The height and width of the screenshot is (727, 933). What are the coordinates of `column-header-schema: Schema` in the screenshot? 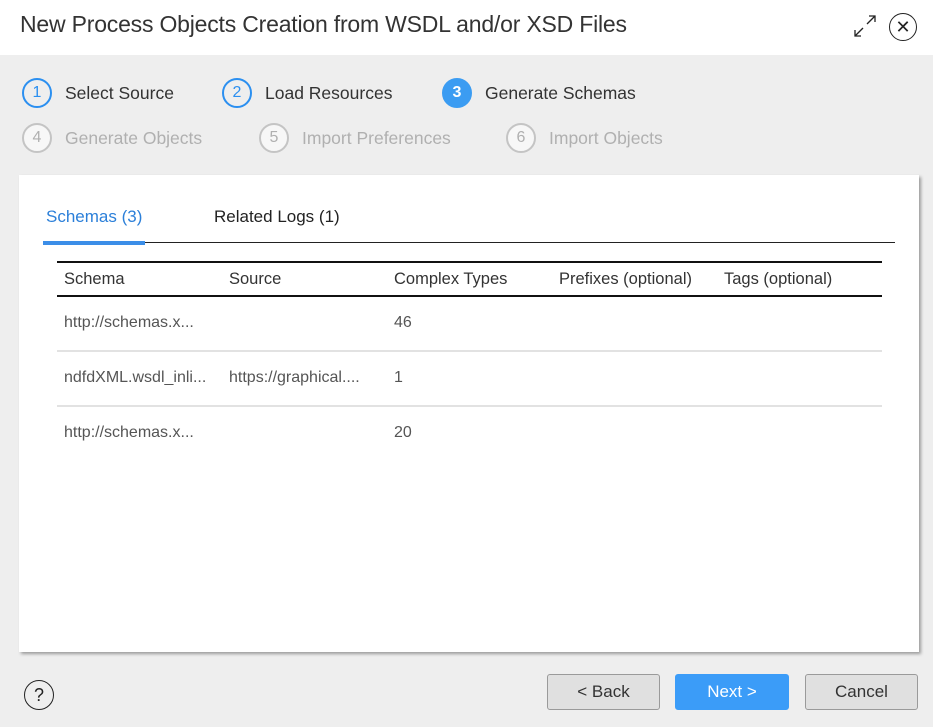 It's located at (94, 279).